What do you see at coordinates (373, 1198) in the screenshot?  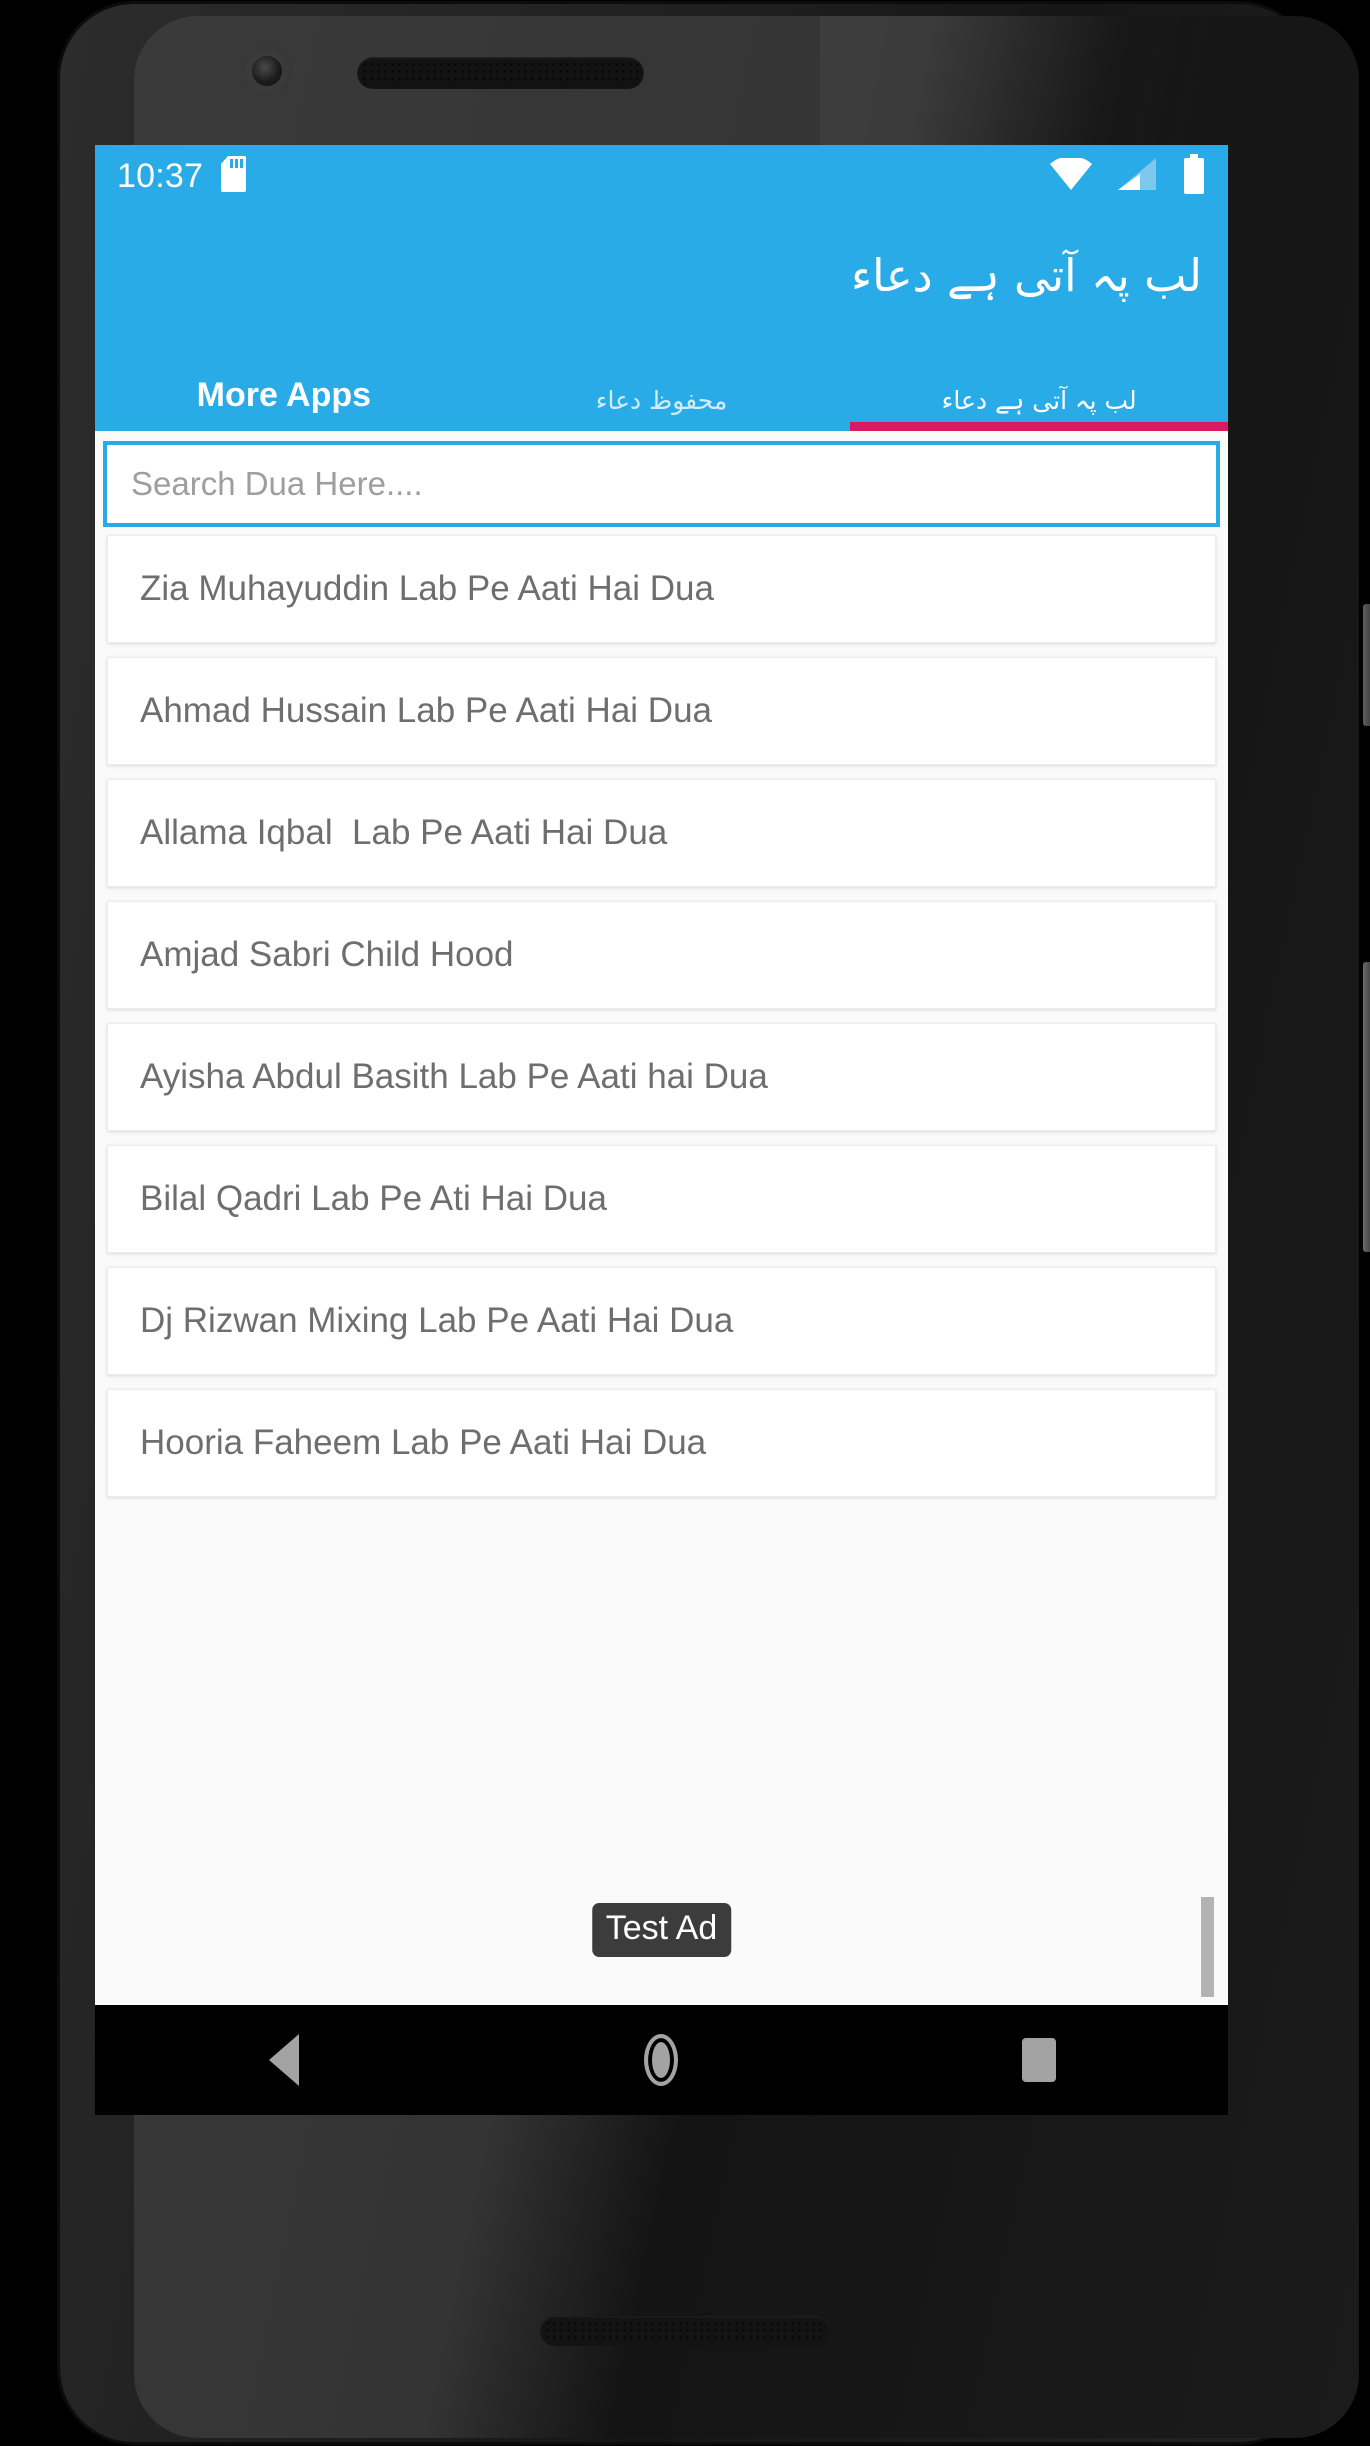 I see `list-item-label: Bilal Qadri Lab Pe Ati Hai Dua` at bounding box center [373, 1198].